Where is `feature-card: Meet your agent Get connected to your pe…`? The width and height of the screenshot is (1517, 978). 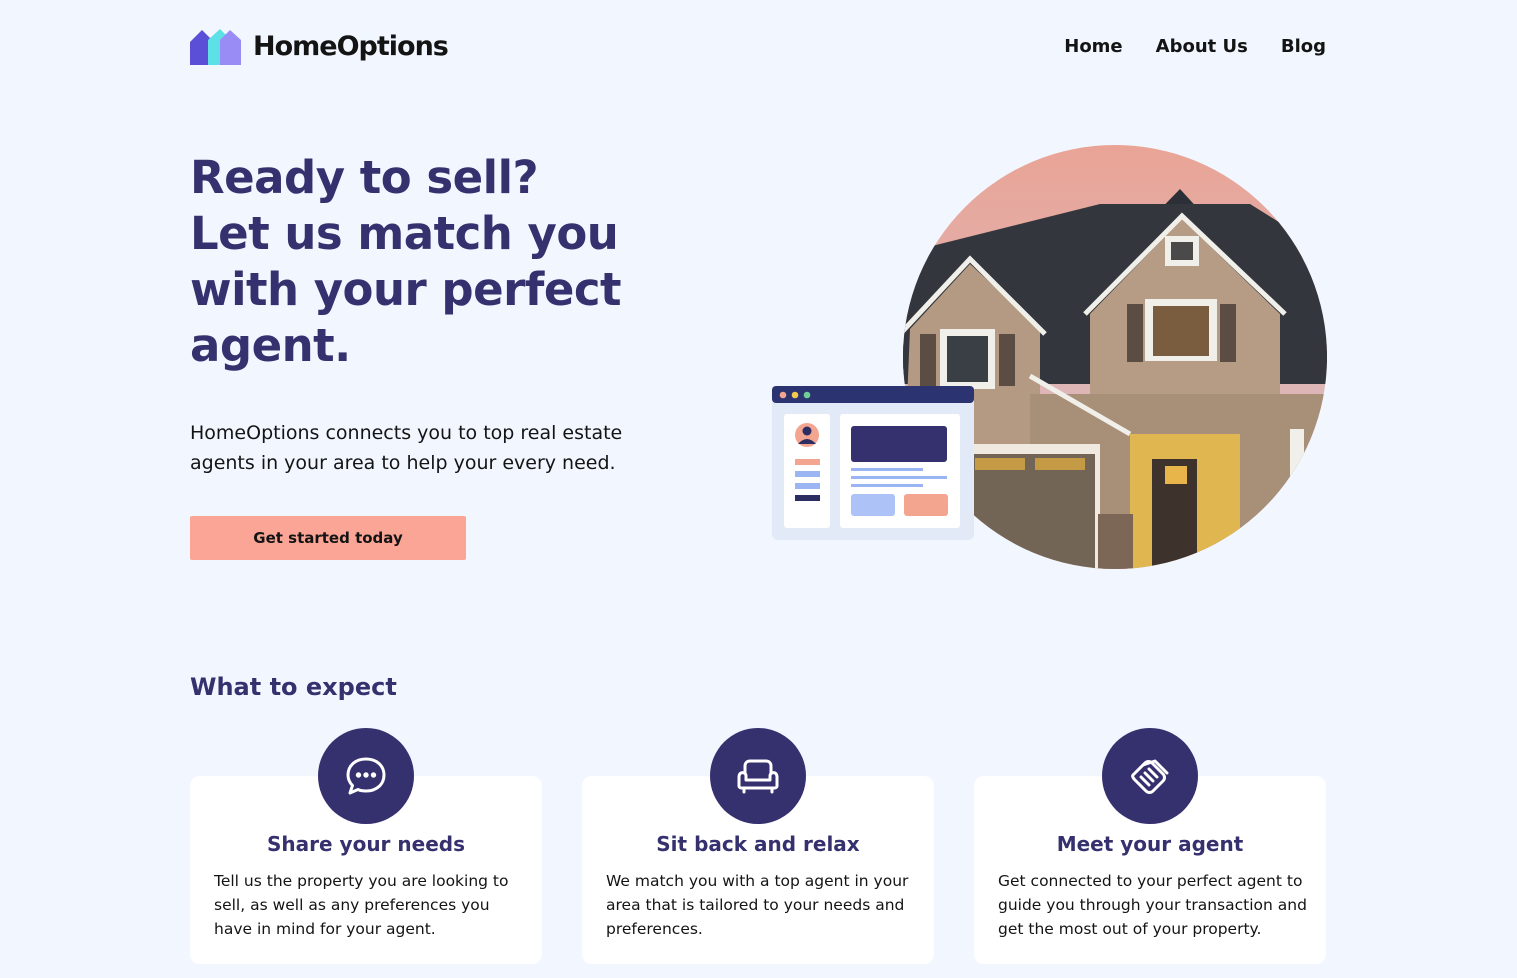 feature-card: Meet your agent Get connected to your pe… is located at coordinates (1150, 848).